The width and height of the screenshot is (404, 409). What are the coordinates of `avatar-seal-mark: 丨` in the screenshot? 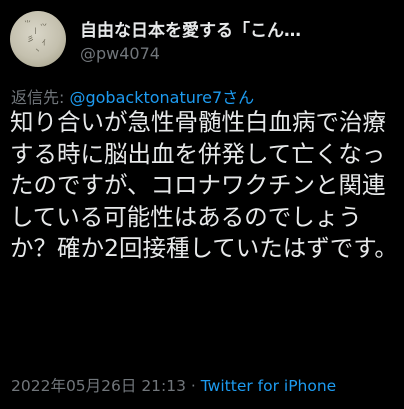 It's located at (35, 31).